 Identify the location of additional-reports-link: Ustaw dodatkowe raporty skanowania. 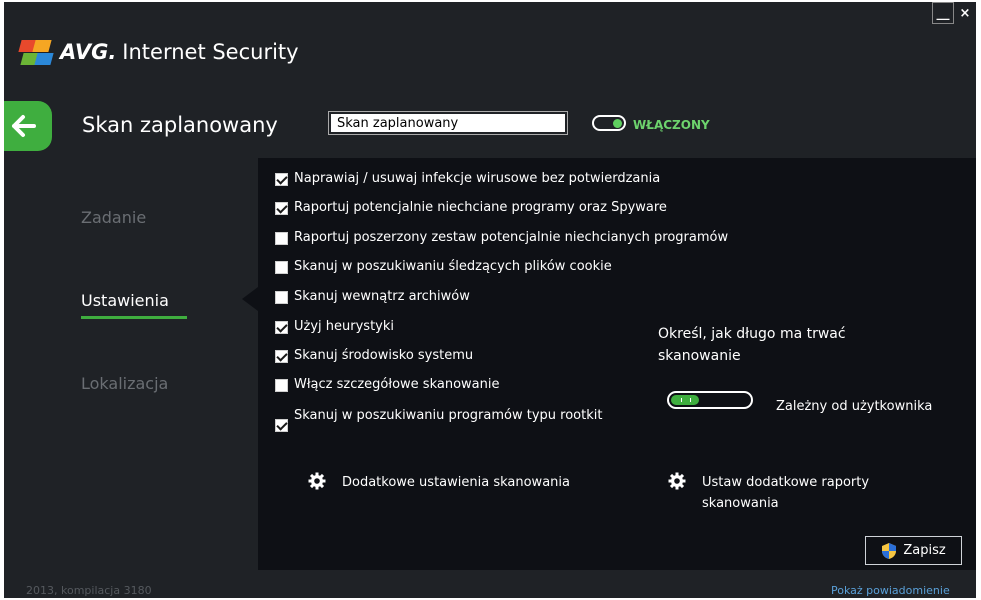
(778, 493).